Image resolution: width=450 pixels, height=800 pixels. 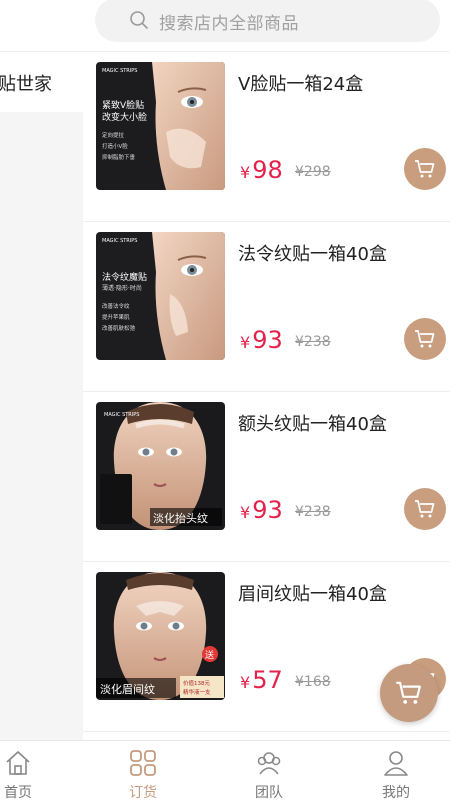 I want to click on search-icon, so click(x=139, y=20).